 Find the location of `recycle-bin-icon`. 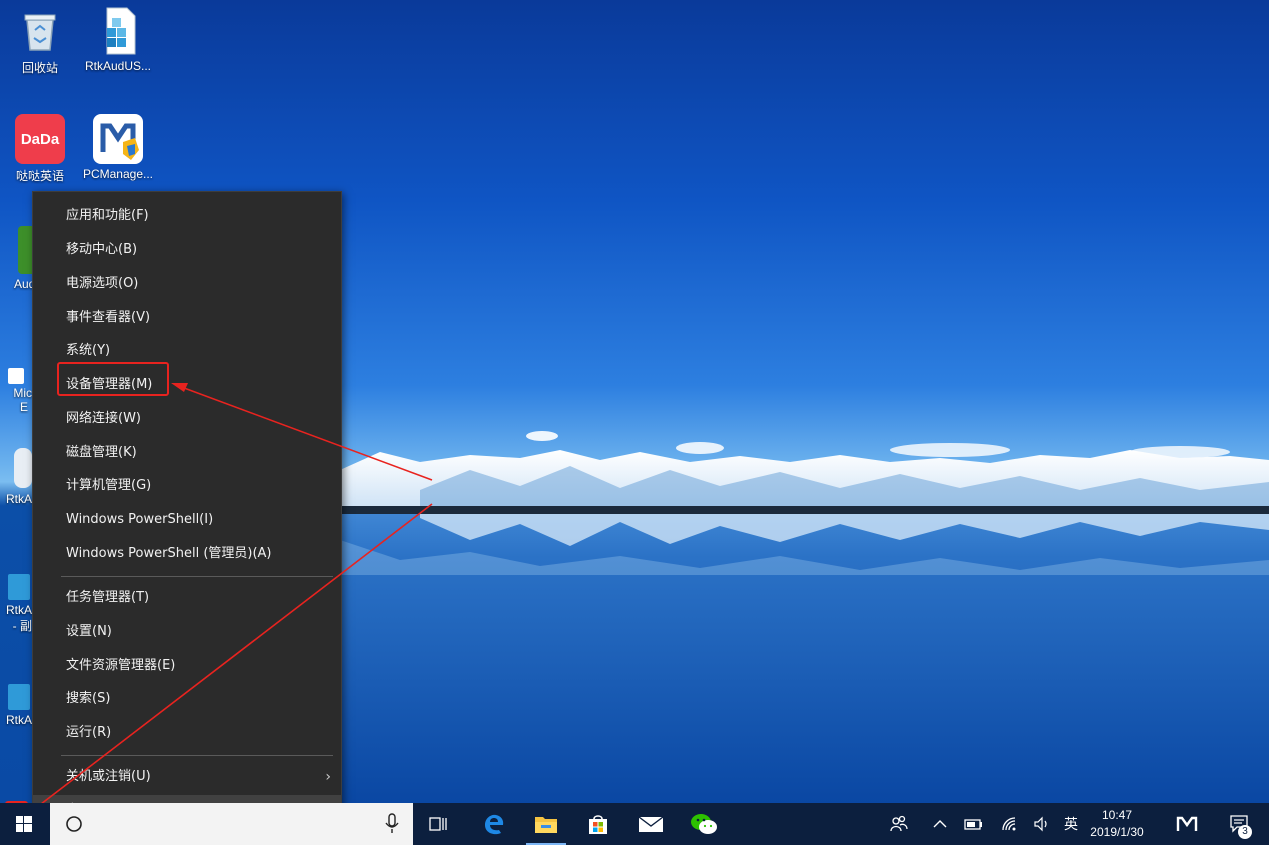

recycle-bin-icon is located at coordinates (40, 31).